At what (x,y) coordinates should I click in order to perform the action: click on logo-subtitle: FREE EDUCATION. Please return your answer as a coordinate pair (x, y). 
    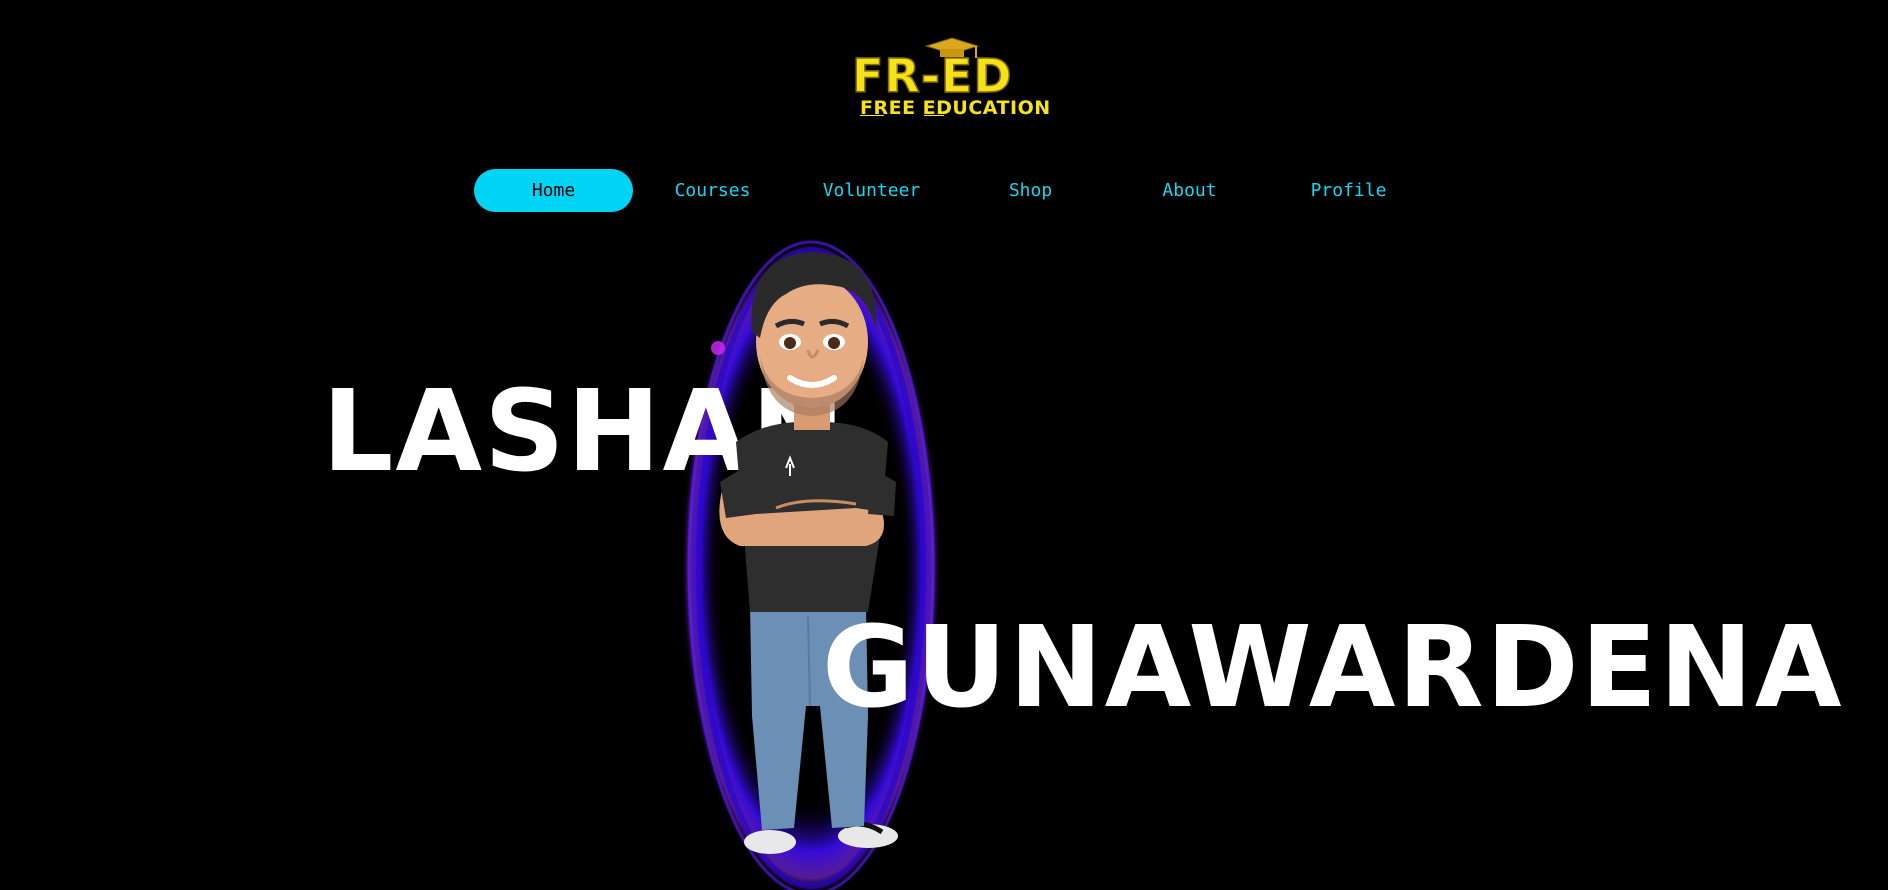
    Looking at the image, I should click on (955, 106).